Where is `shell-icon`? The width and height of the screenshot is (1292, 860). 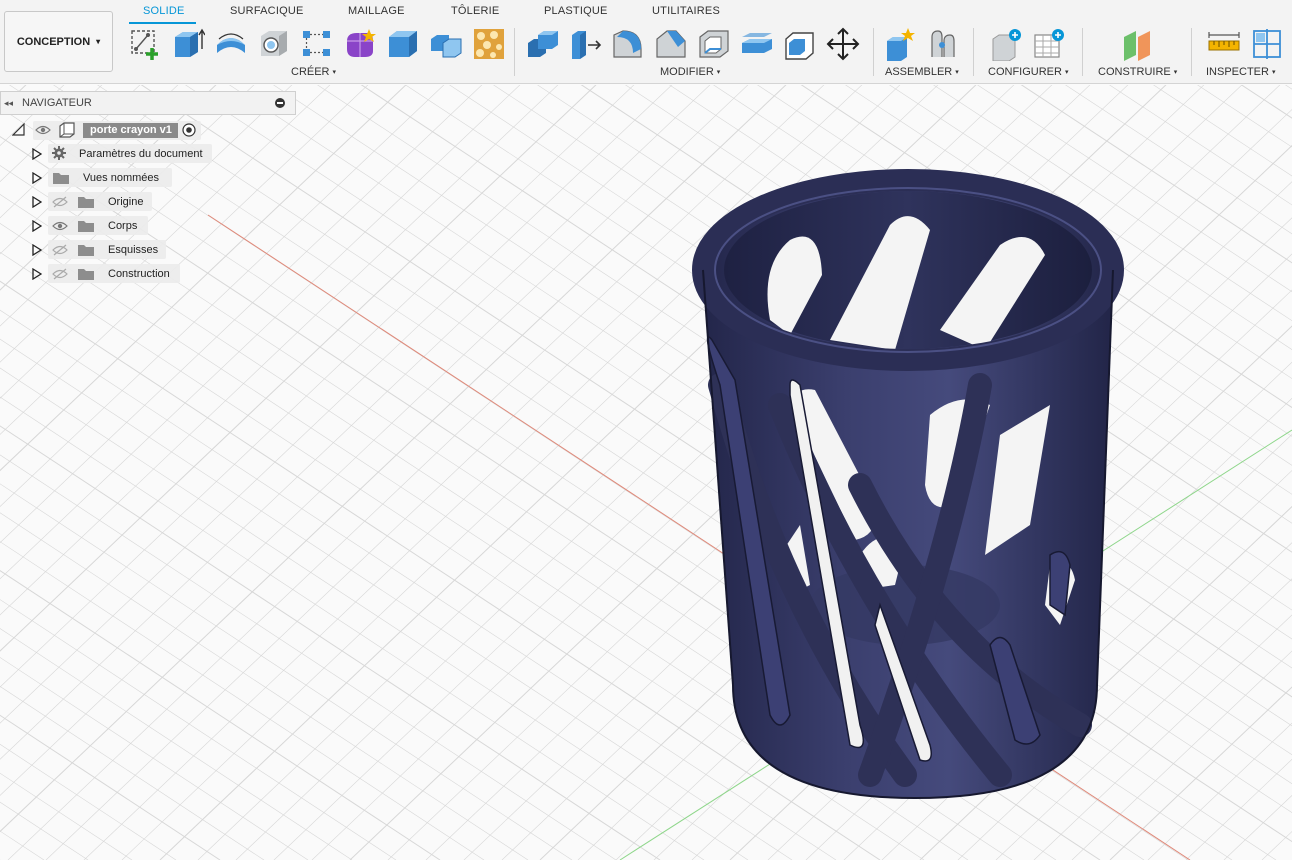
shell-icon is located at coordinates (714, 44).